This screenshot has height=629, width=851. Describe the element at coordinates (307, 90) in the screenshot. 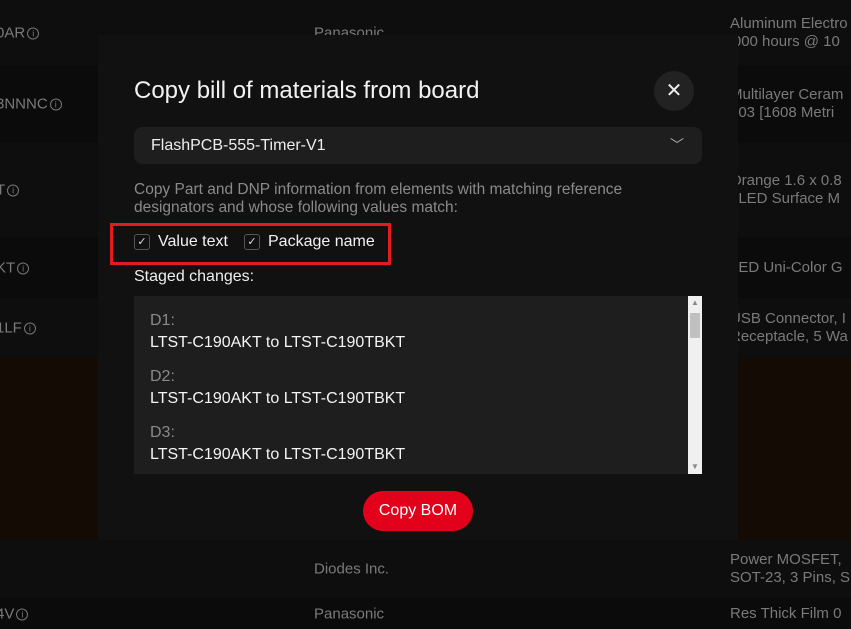

I see `modal-title: Copy bill of materials from board` at that location.